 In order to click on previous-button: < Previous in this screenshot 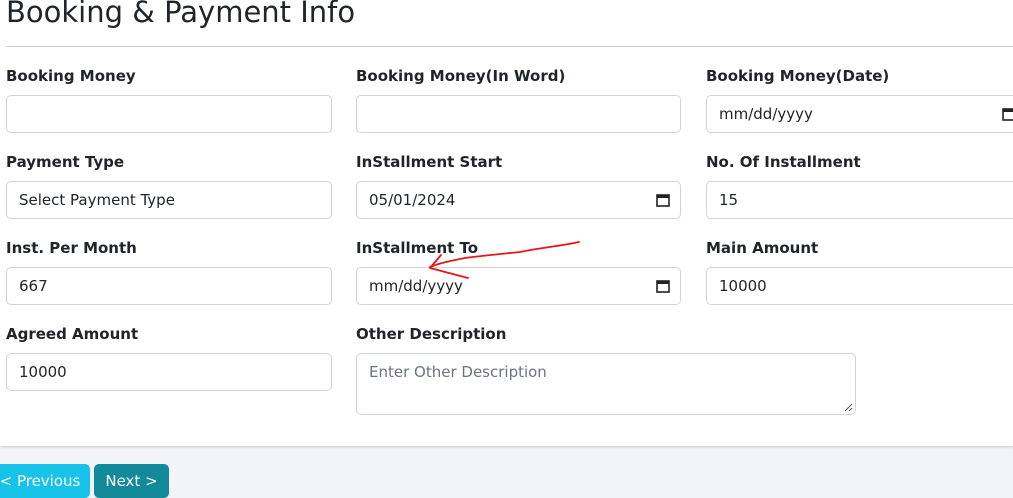, I will do `click(45, 481)`.